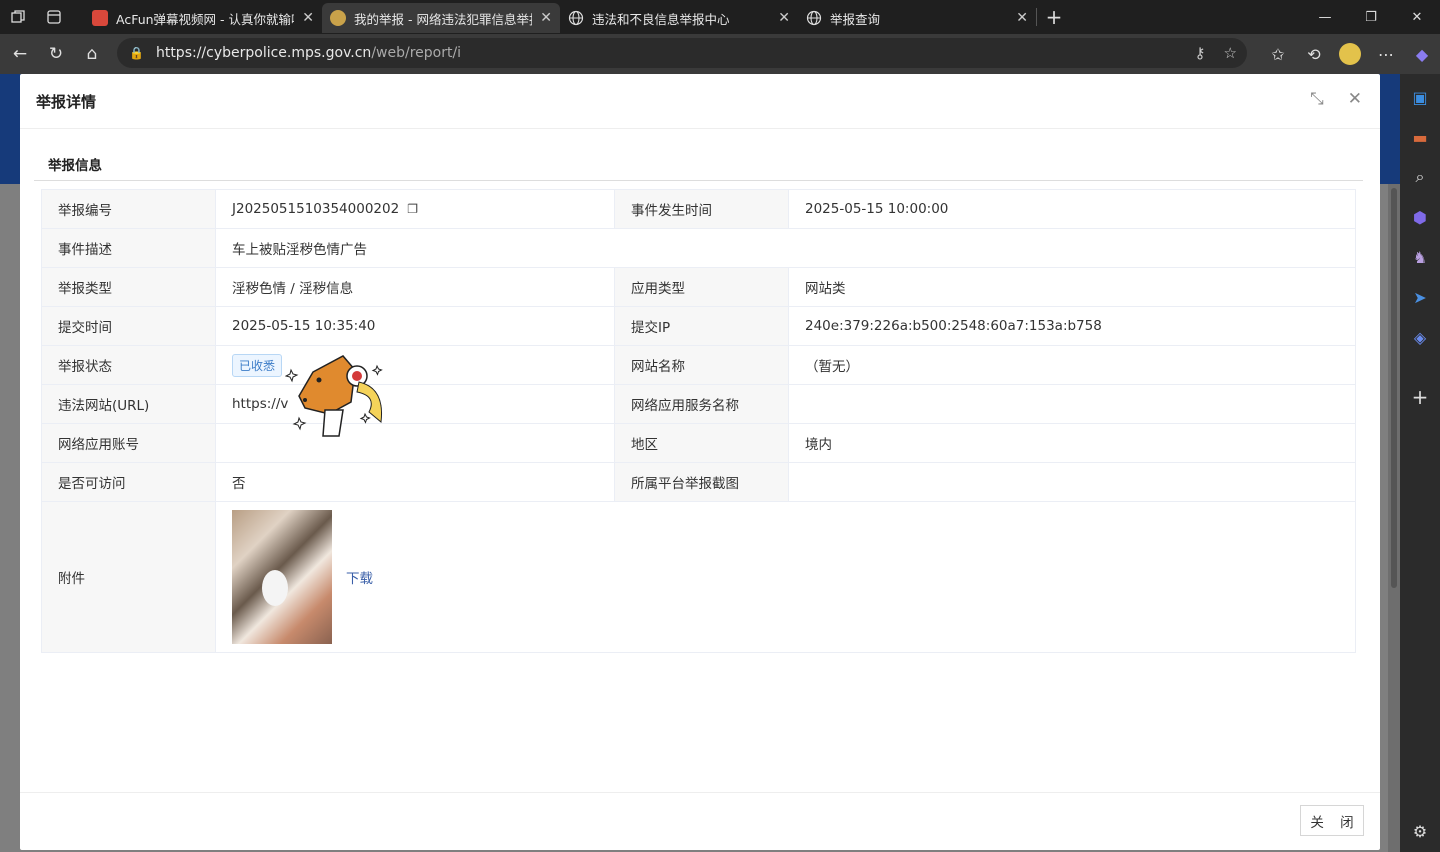 The width and height of the screenshot is (1440, 852). What do you see at coordinates (1420, 397) in the screenshot?
I see `add-panel-icon: +` at bounding box center [1420, 397].